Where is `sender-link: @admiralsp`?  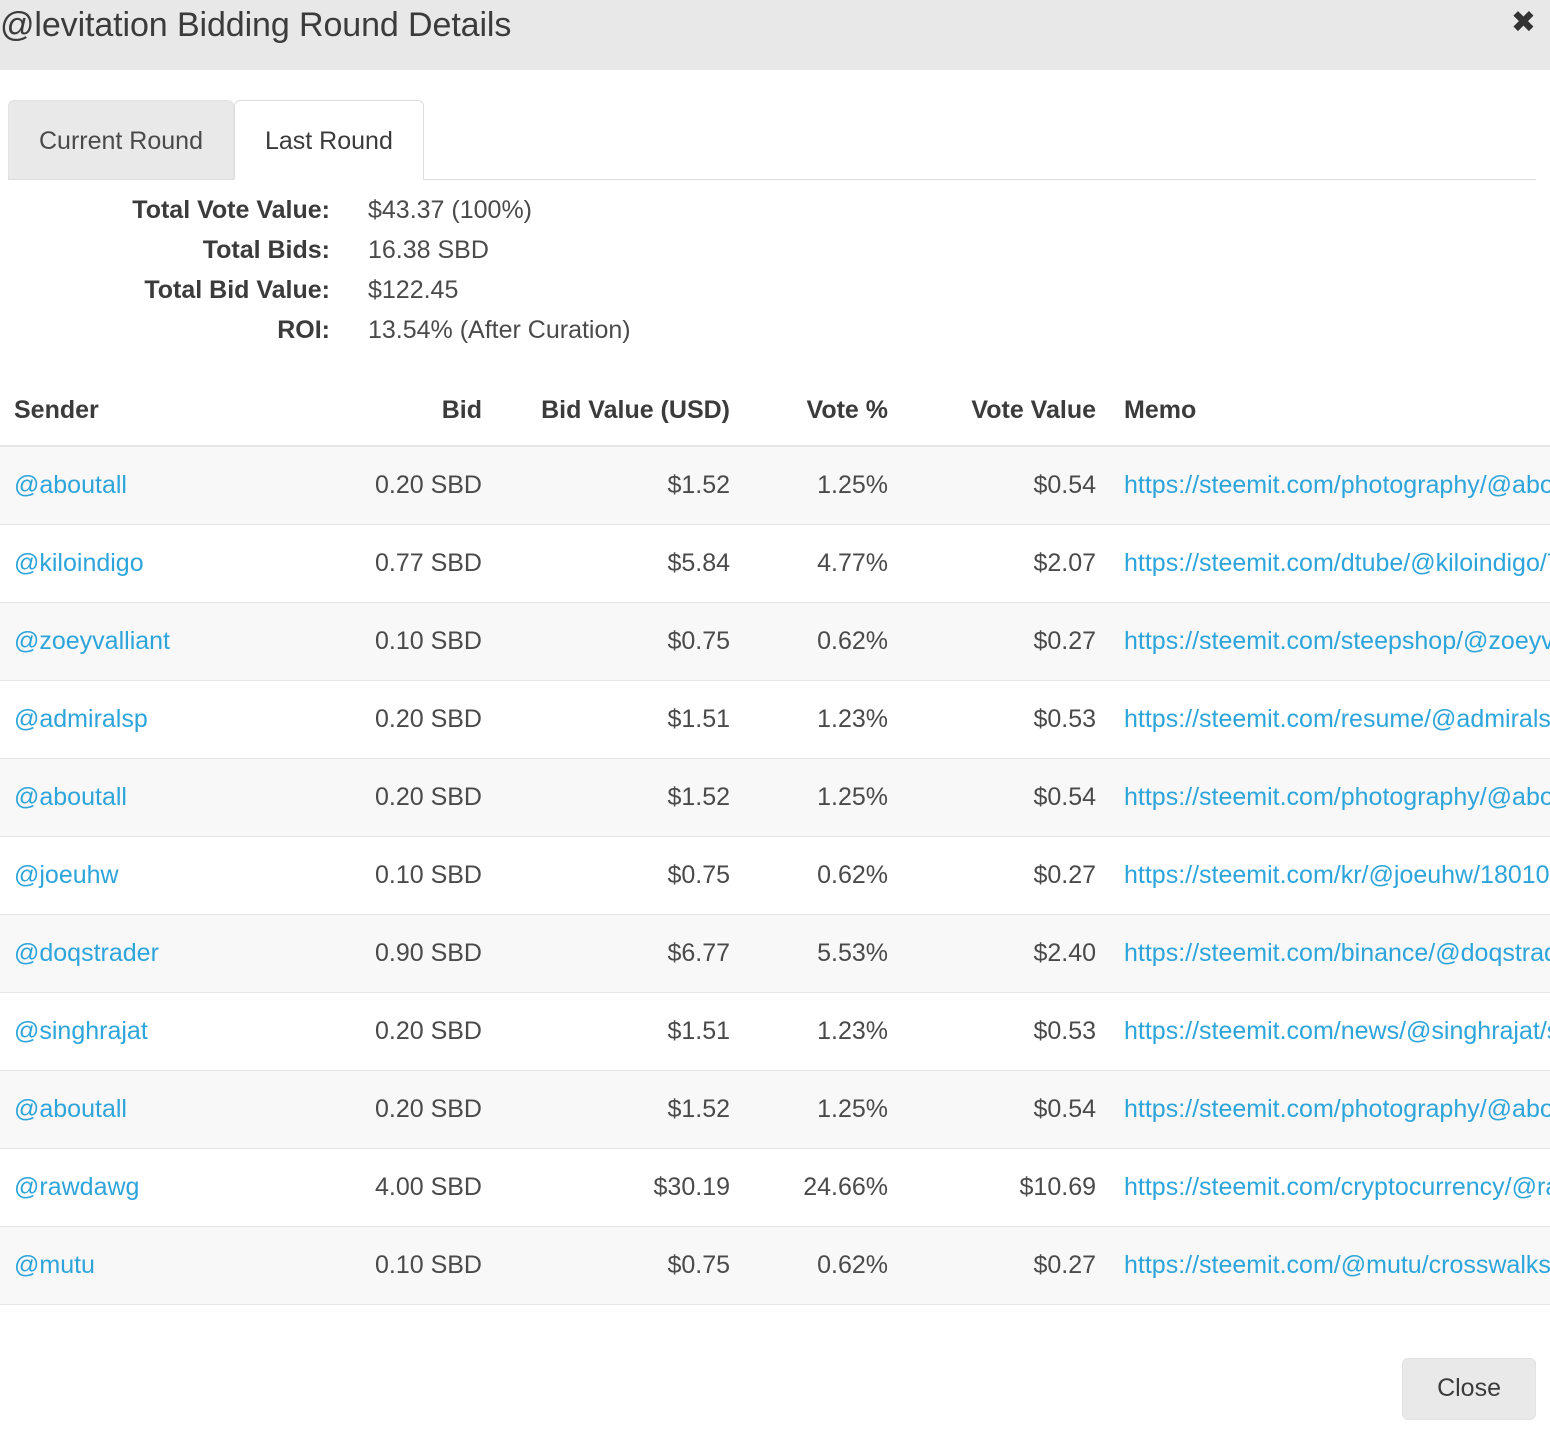
sender-link: @admiralsp is located at coordinates (81, 719).